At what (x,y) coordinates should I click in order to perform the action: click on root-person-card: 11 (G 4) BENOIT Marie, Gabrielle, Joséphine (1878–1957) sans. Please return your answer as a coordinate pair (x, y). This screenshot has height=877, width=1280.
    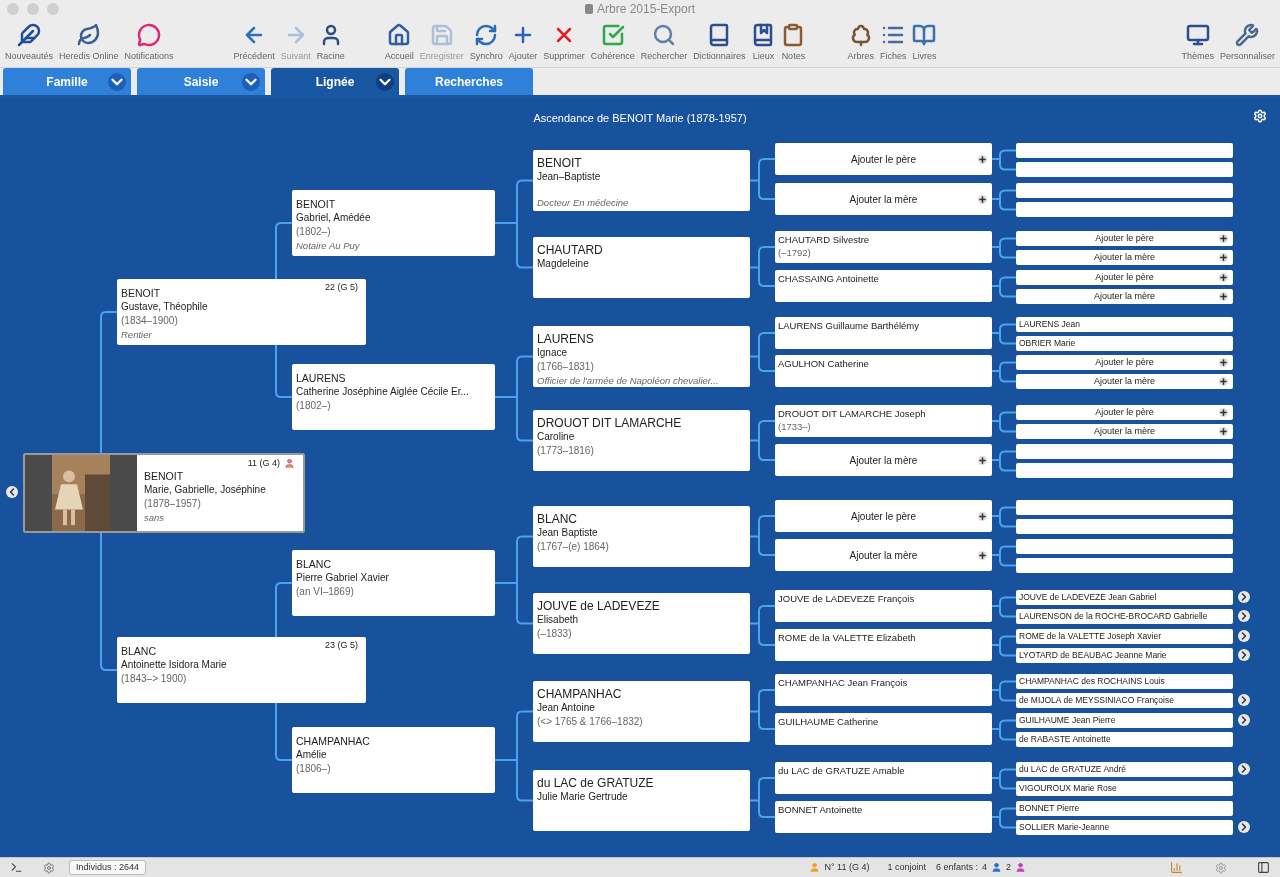
    Looking at the image, I should click on (164, 493).